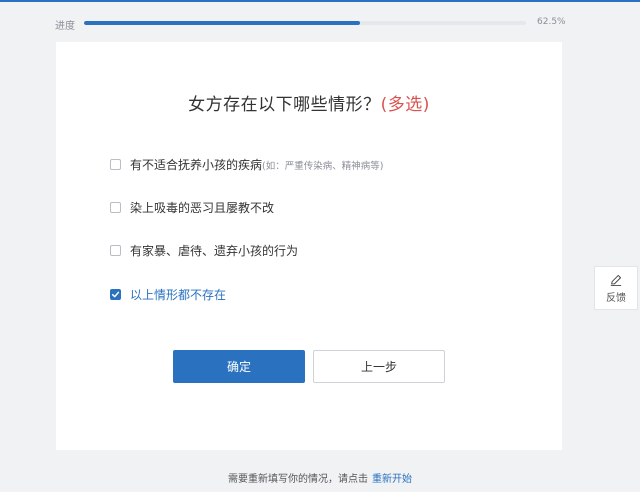 This screenshot has height=492, width=640. Describe the element at coordinates (616, 280) in the screenshot. I see `pencil-icon` at that location.